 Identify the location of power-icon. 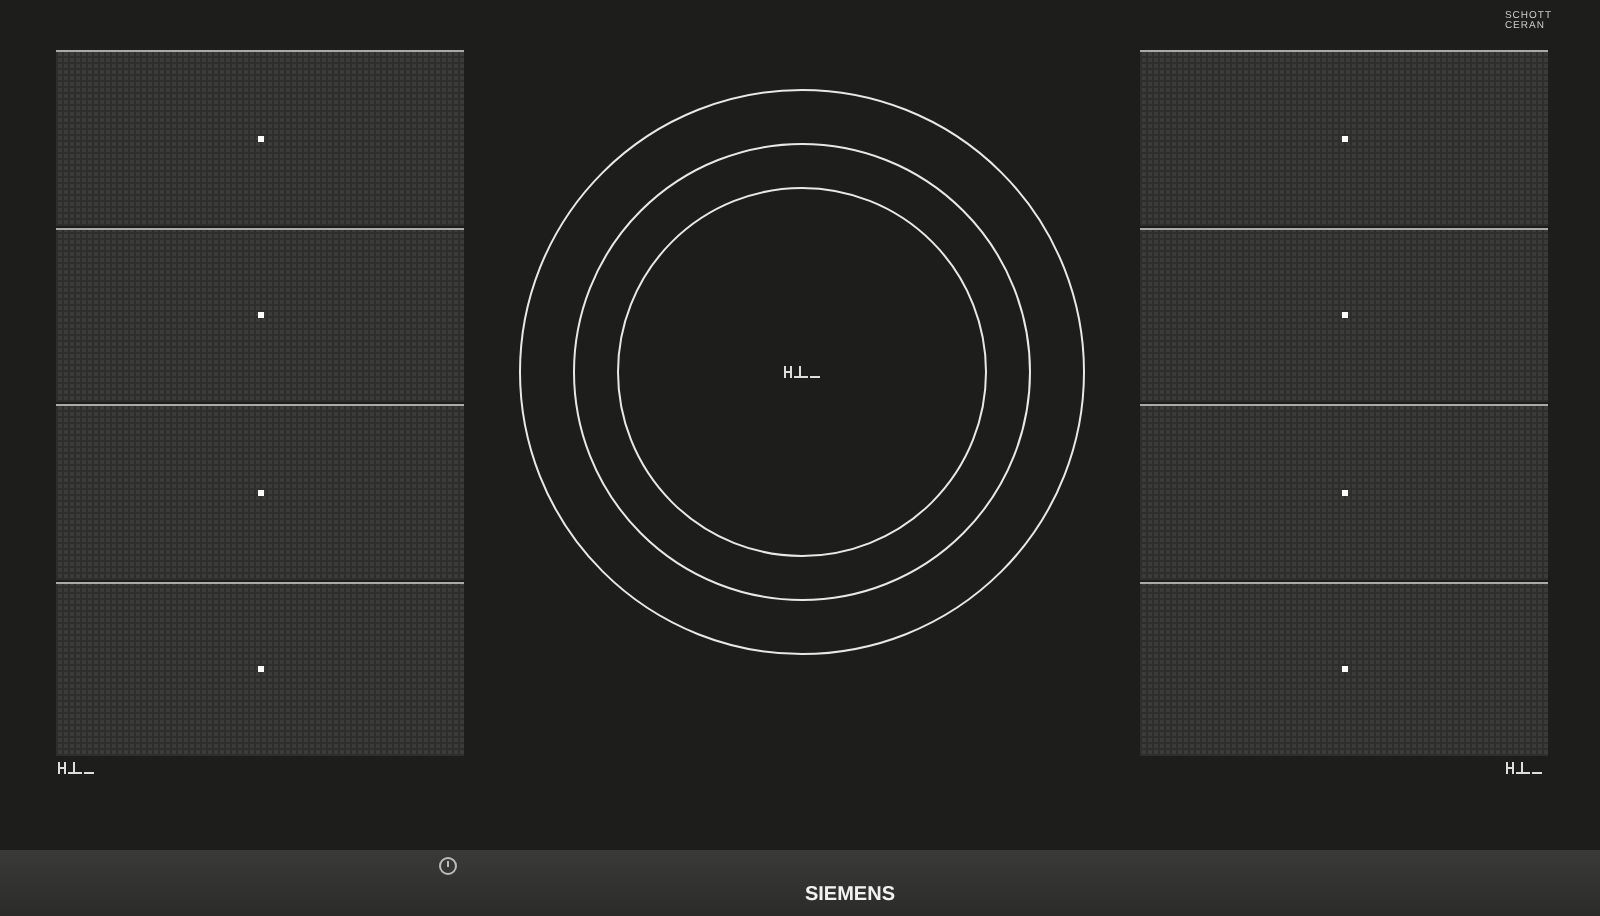
(448, 866).